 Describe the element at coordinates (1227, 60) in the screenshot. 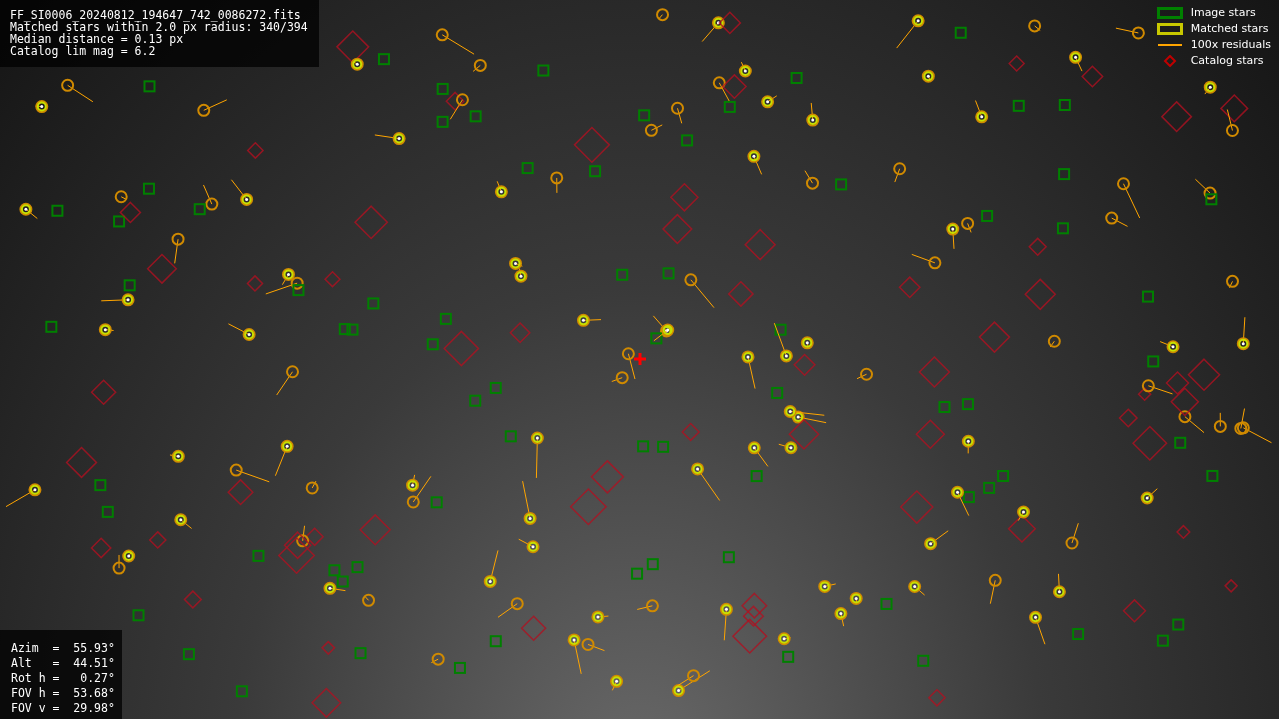

I see `legend-label: Catalog stars` at that location.